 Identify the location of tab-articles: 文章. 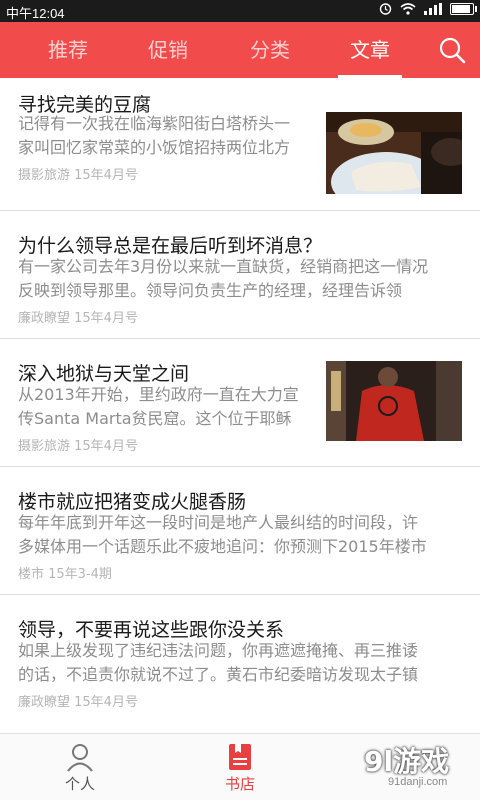
(370, 50).